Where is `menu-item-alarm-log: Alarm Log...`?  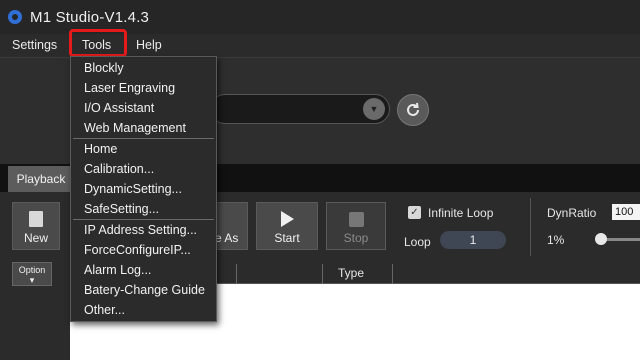
menu-item-alarm-log: Alarm Log... is located at coordinates (117, 270).